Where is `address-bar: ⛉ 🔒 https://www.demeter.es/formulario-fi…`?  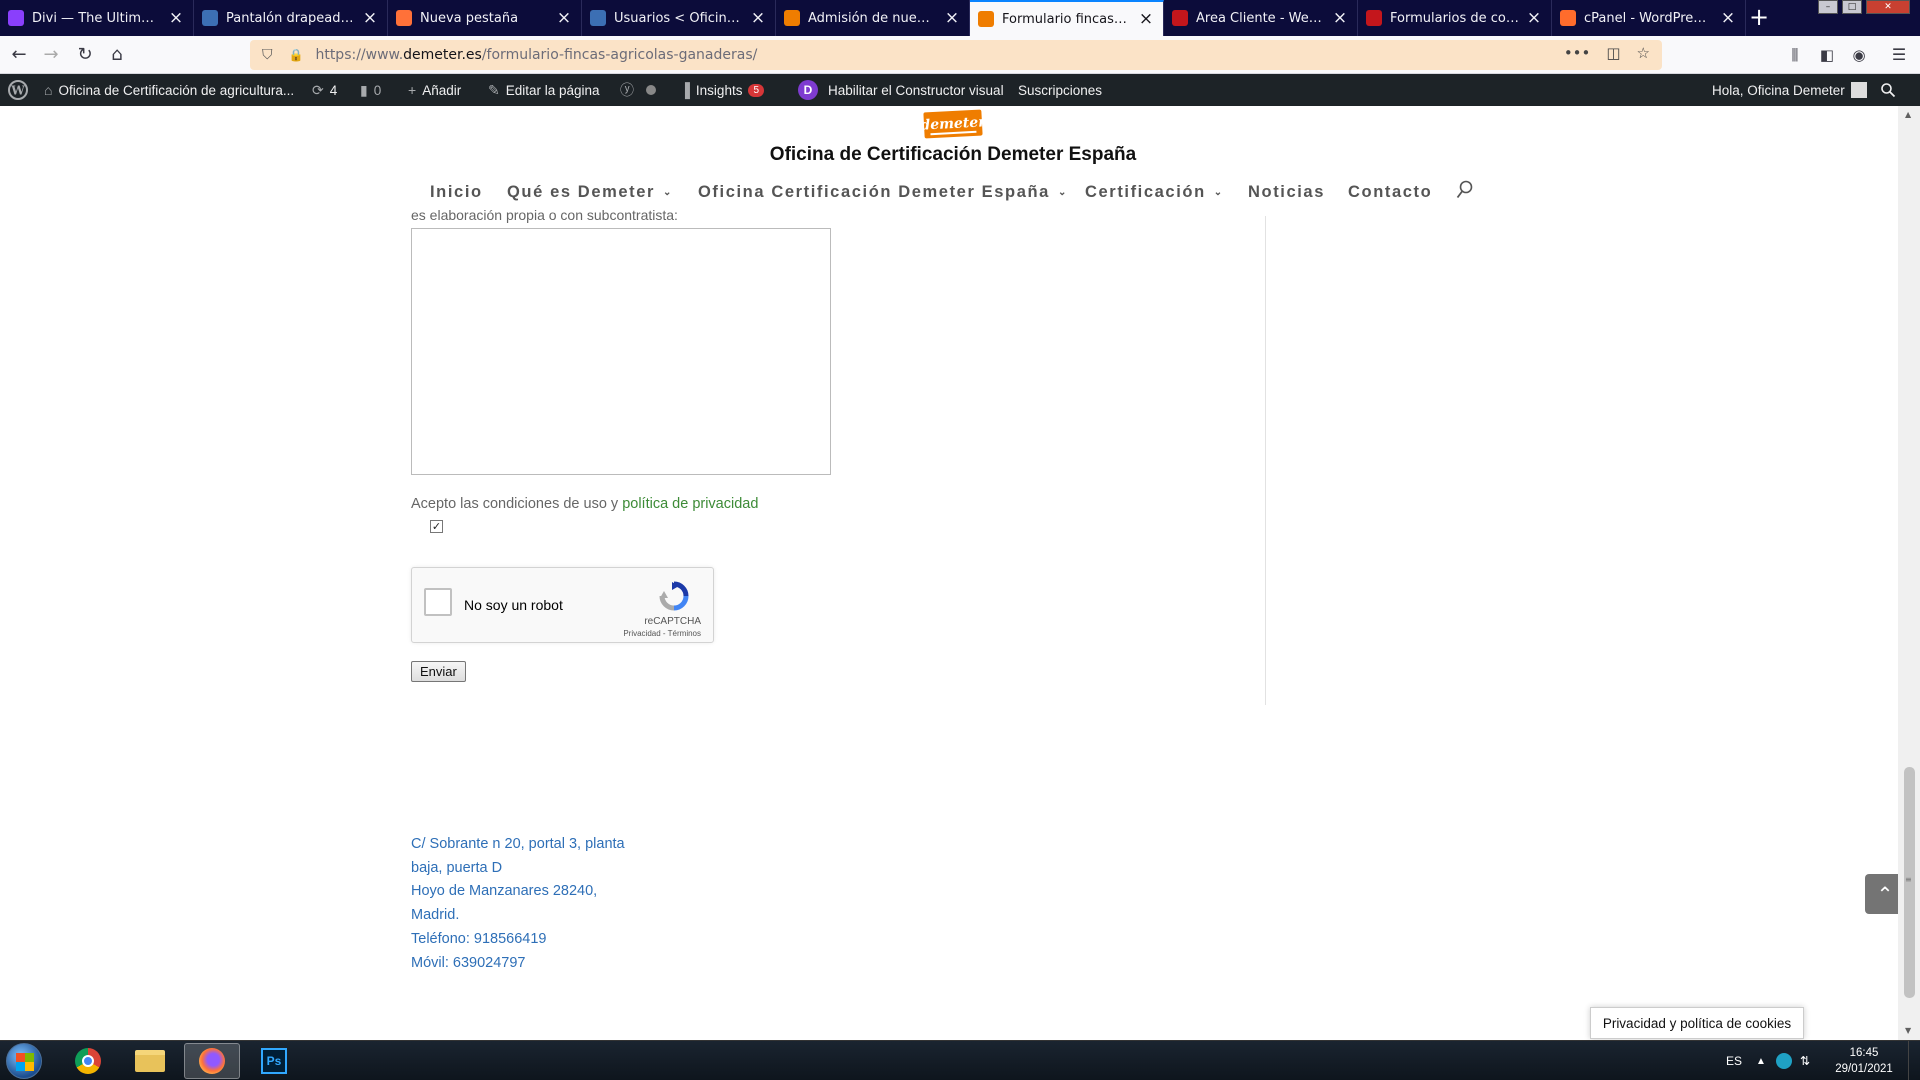 address-bar: ⛉ 🔒 https://www.demeter.es/formulario-fi… is located at coordinates (956, 55).